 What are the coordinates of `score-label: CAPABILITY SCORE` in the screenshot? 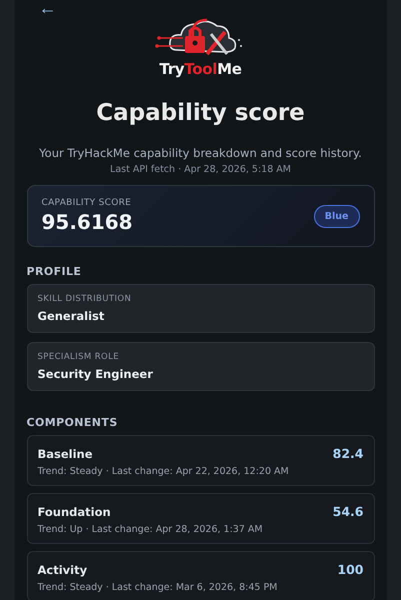 It's located at (87, 203).